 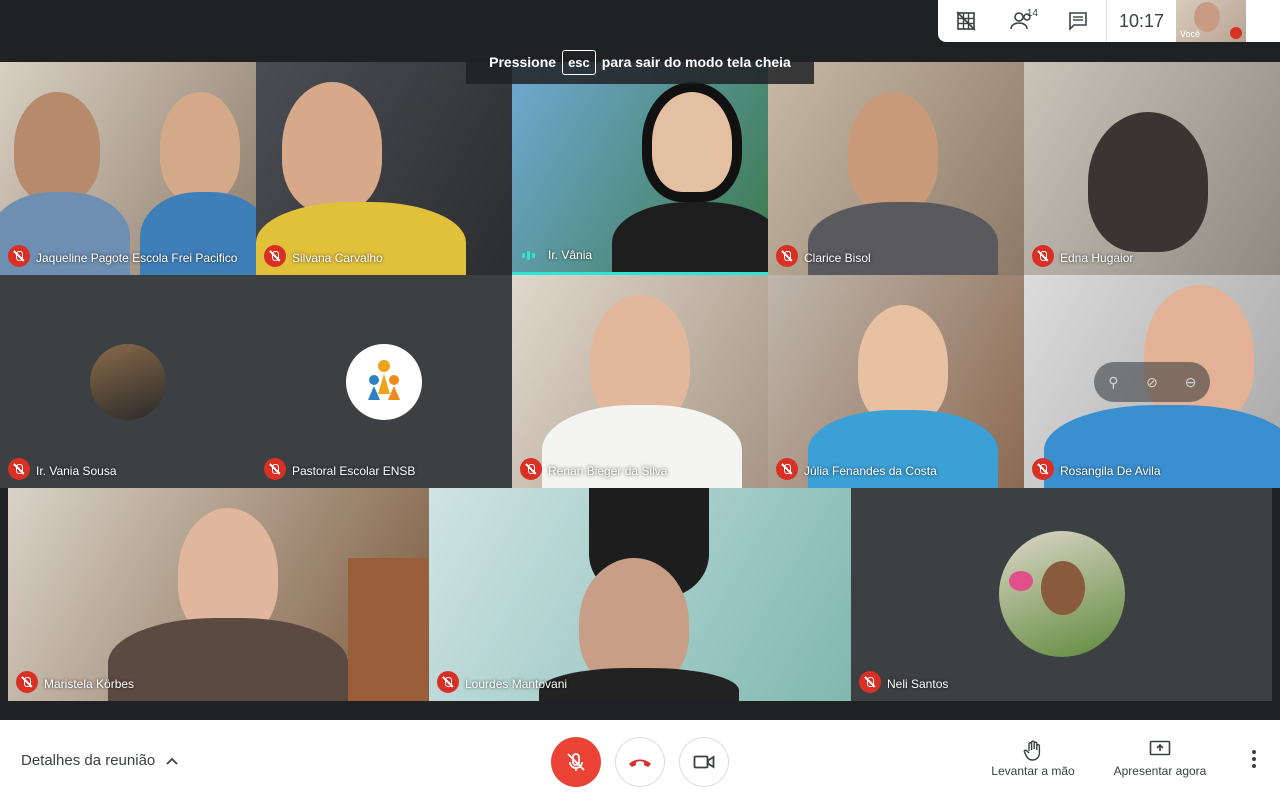 I want to click on mute-icon: ⊘, so click(x=1152, y=382).